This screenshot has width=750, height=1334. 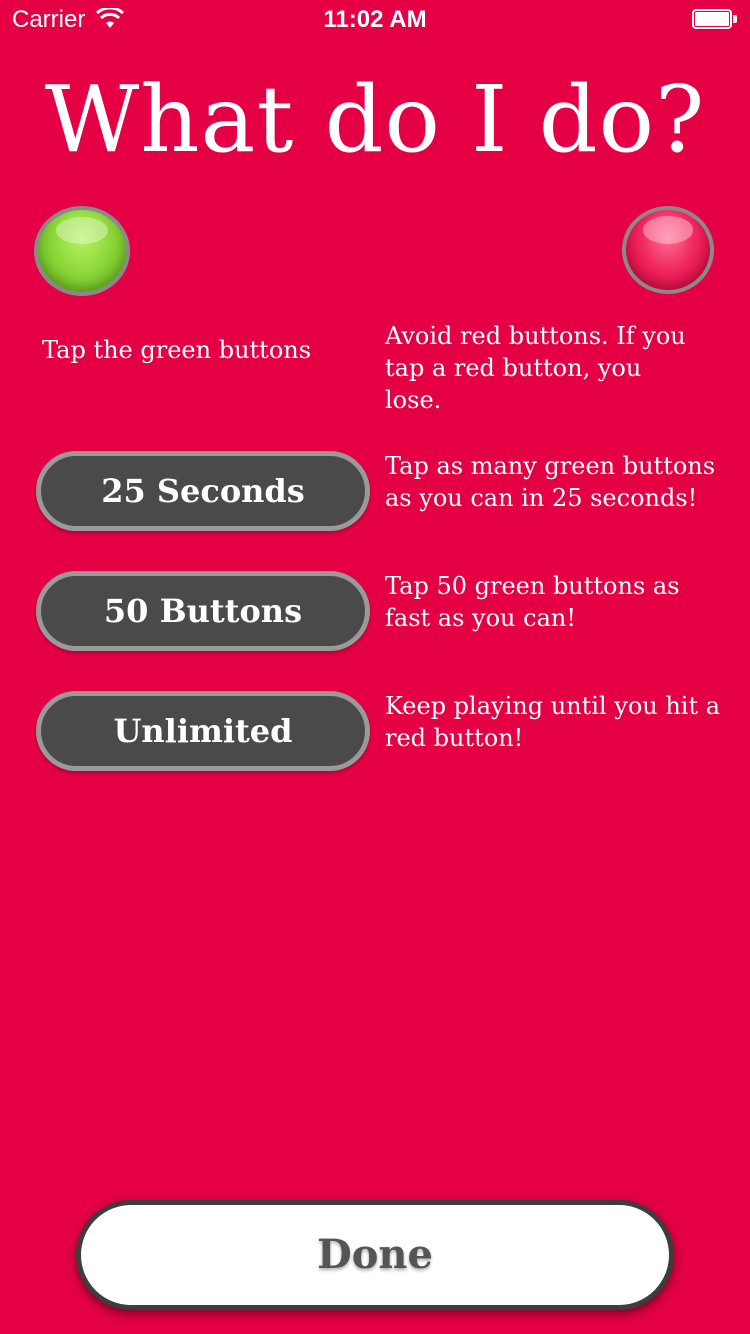 I want to click on status-time: 11:02 AM, so click(x=375, y=19).